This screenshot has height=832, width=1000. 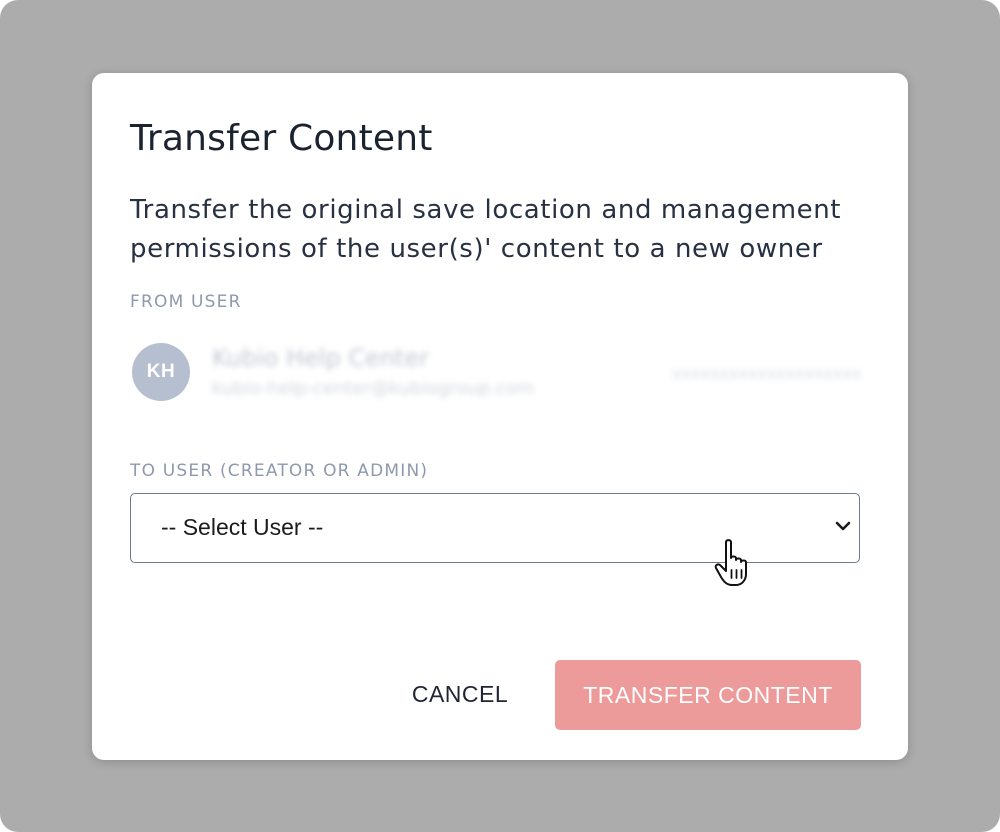 I want to click on from-user-email: kubio-help-center@kubiogroup.com, so click(x=373, y=388).